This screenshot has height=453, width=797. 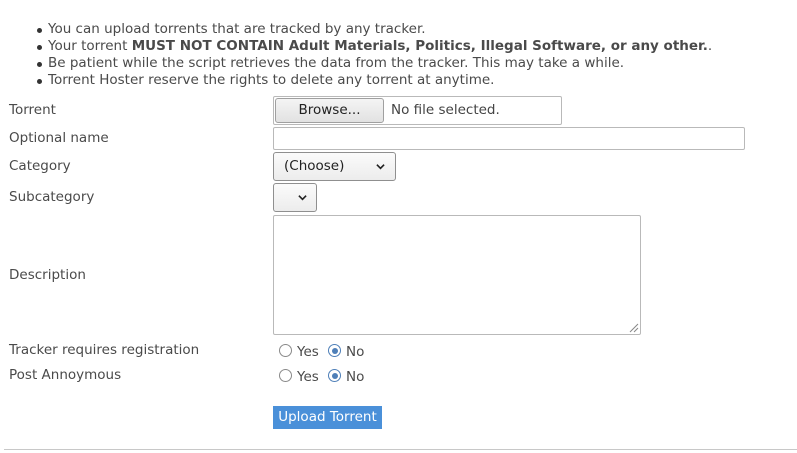 I want to click on torrent-label: Torrent, so click(x=32, y=110).